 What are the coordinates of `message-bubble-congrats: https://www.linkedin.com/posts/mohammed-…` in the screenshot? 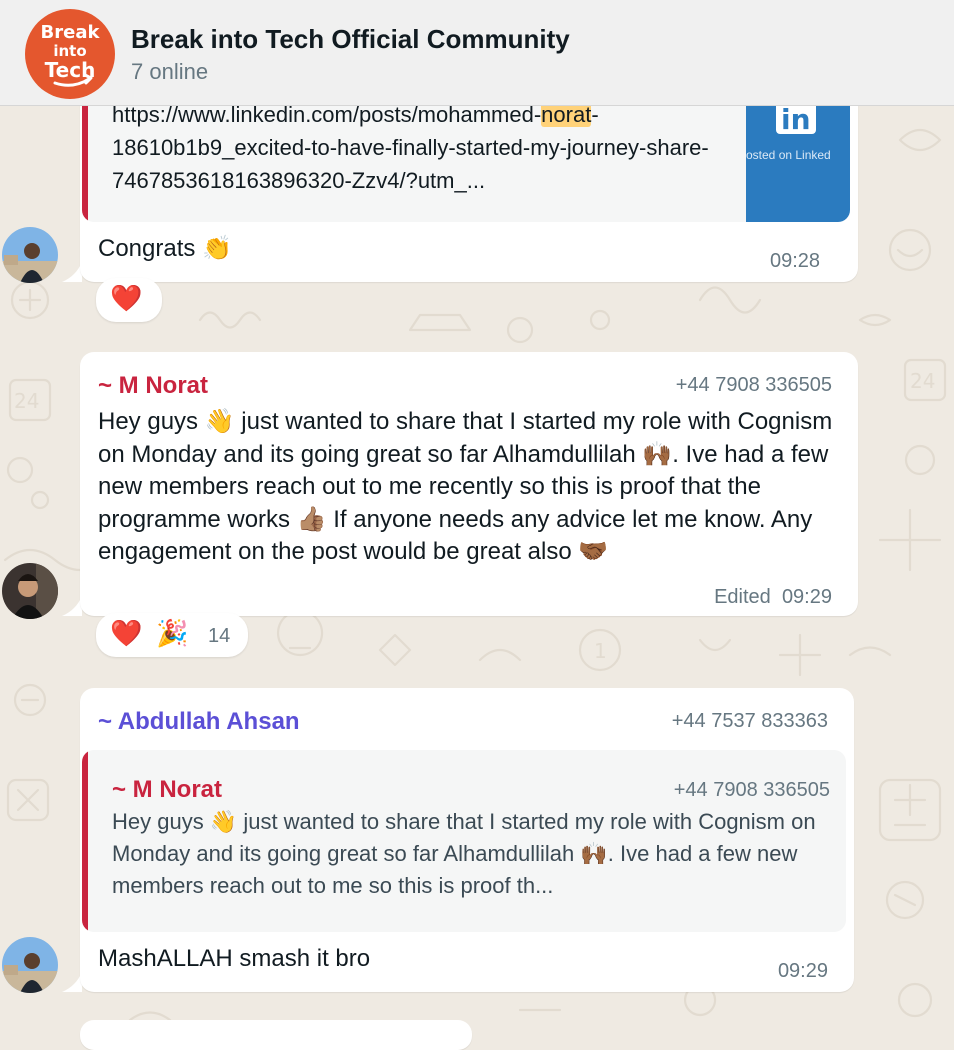 It's located at (469, 189).